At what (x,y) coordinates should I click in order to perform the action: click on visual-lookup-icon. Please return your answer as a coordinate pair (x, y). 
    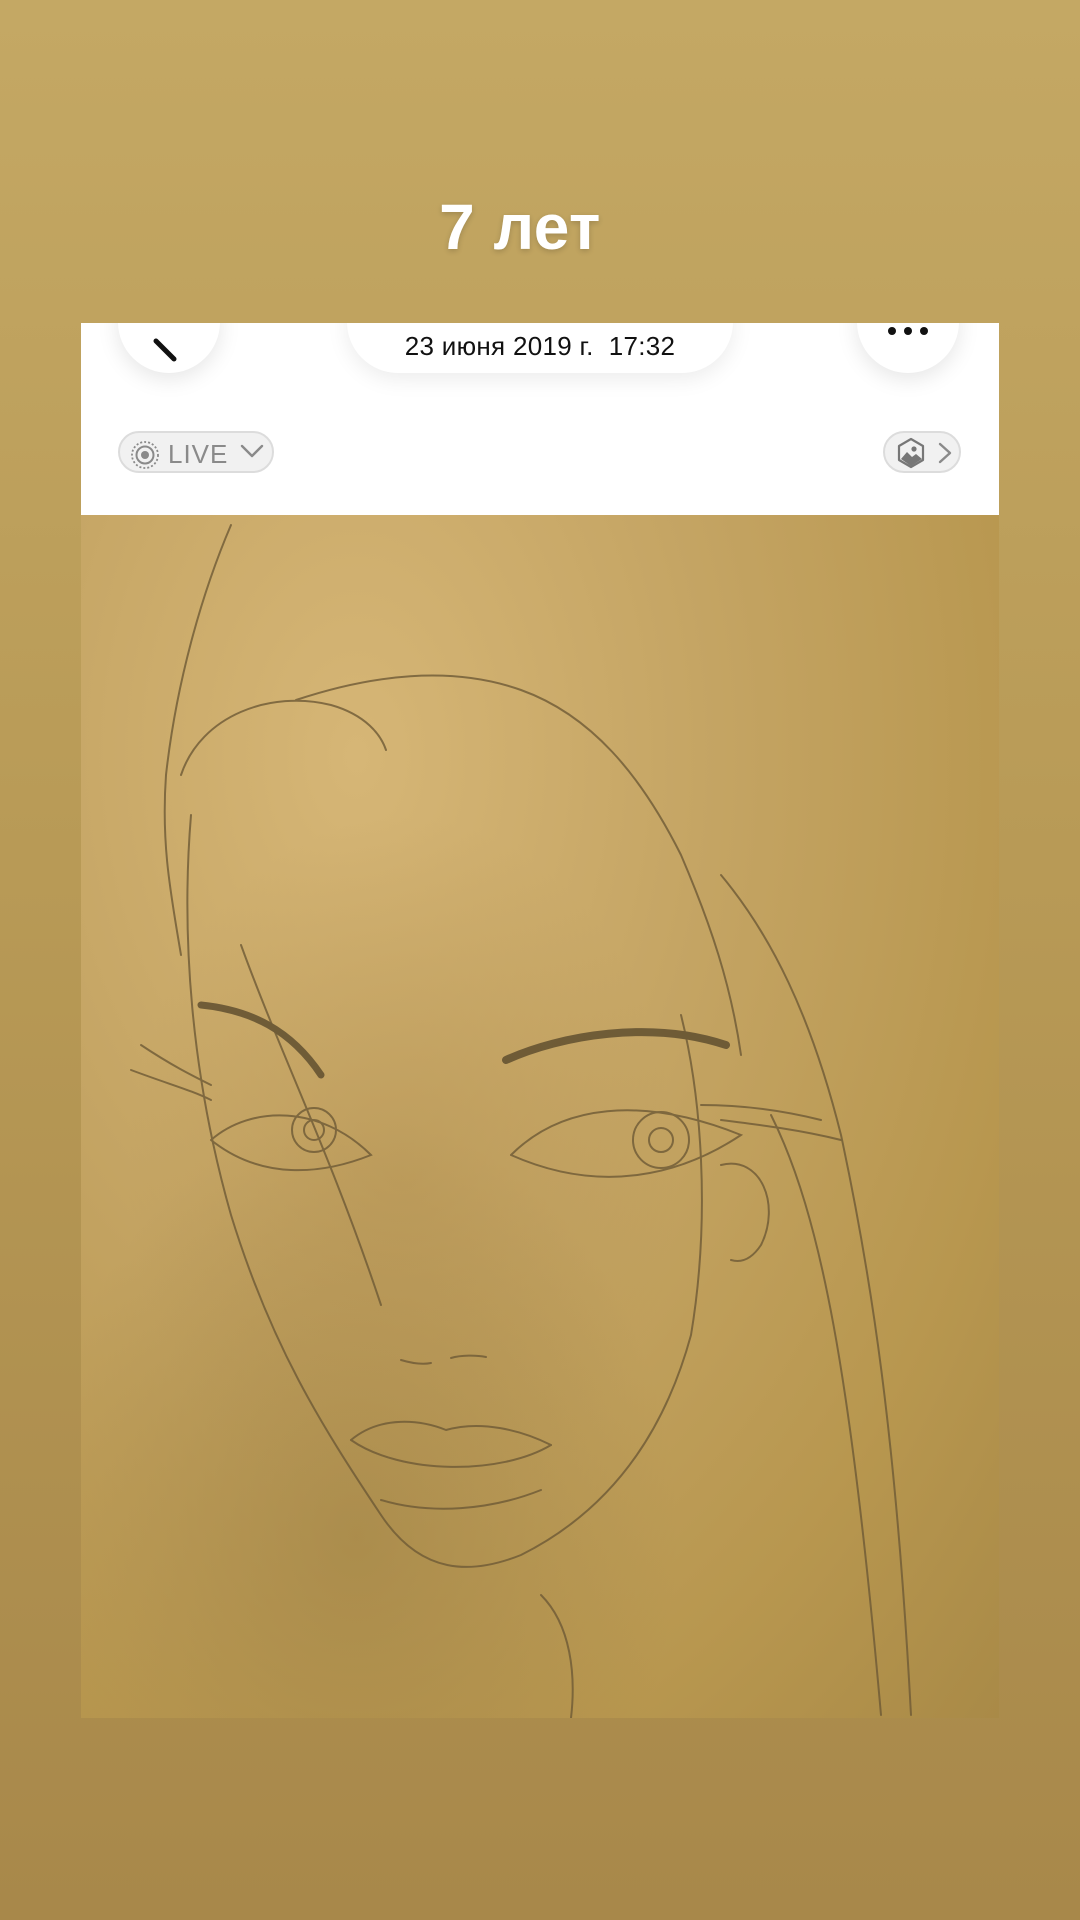
    Looking at the image, I should click on (911, 453).